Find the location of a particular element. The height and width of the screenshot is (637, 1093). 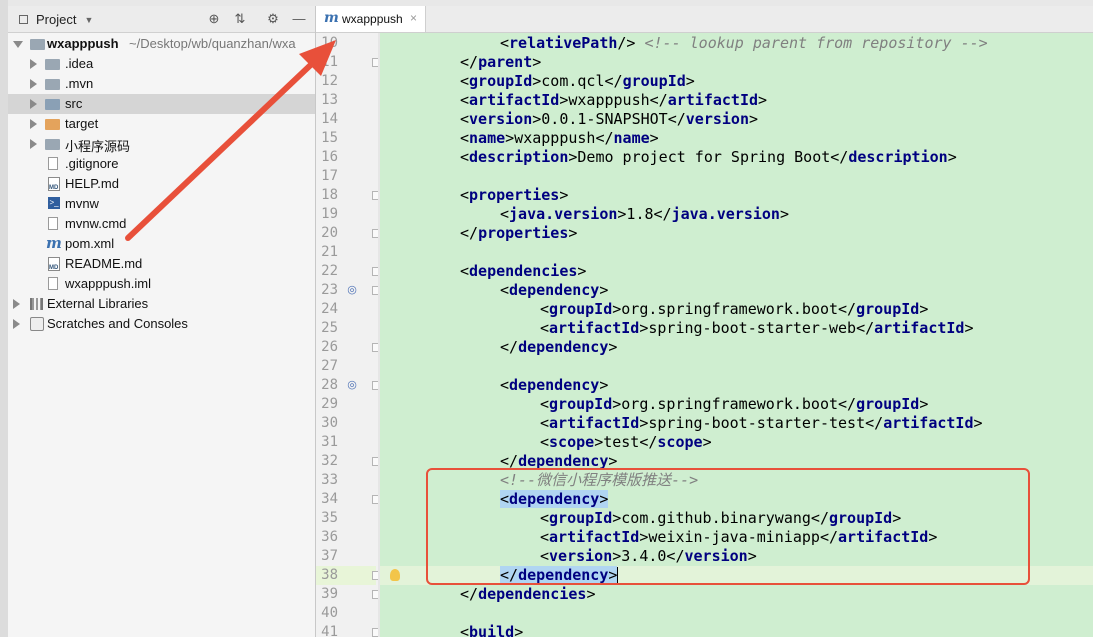

tree-item-scratches-and-consoles: Scratches and Consoles is located at coordinates (161, 324).